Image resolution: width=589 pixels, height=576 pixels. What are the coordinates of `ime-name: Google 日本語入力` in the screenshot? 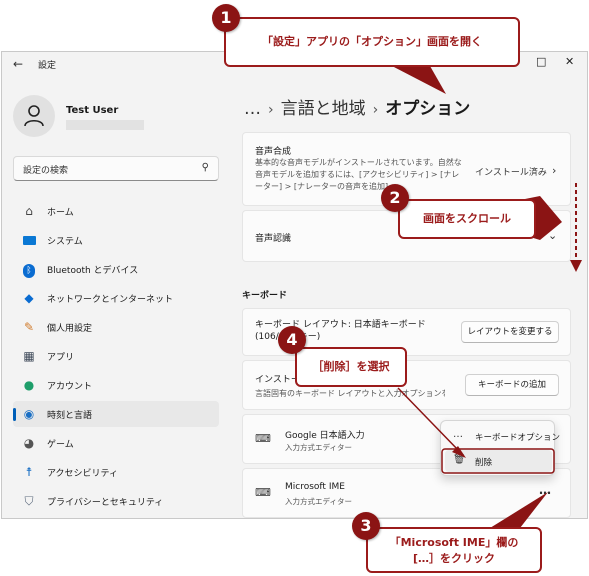 It's located at (325, 436).